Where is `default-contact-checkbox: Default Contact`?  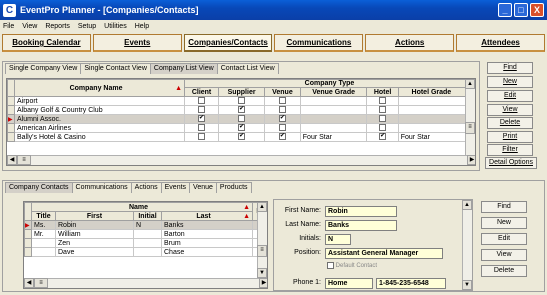 default-contact-checkbox: Default Contact is located at coordinates (352, 265).